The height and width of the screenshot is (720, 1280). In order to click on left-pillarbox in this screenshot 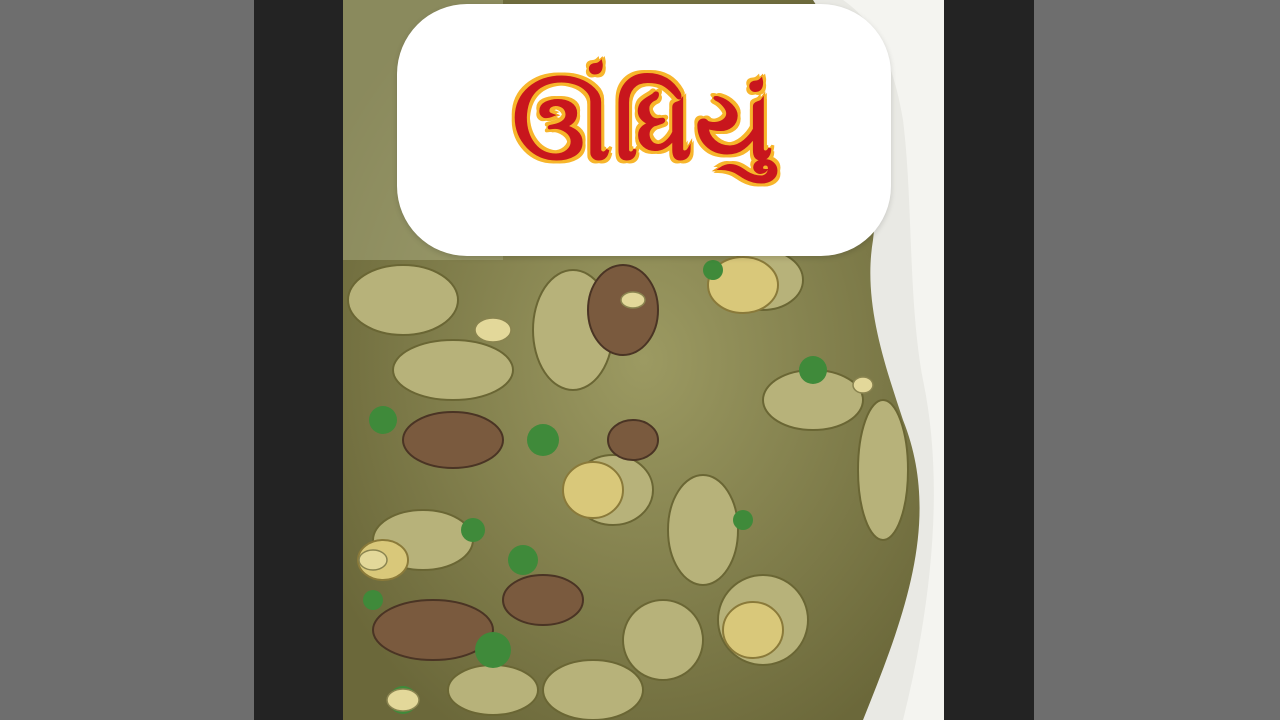, I will do `click(298, 360)`.